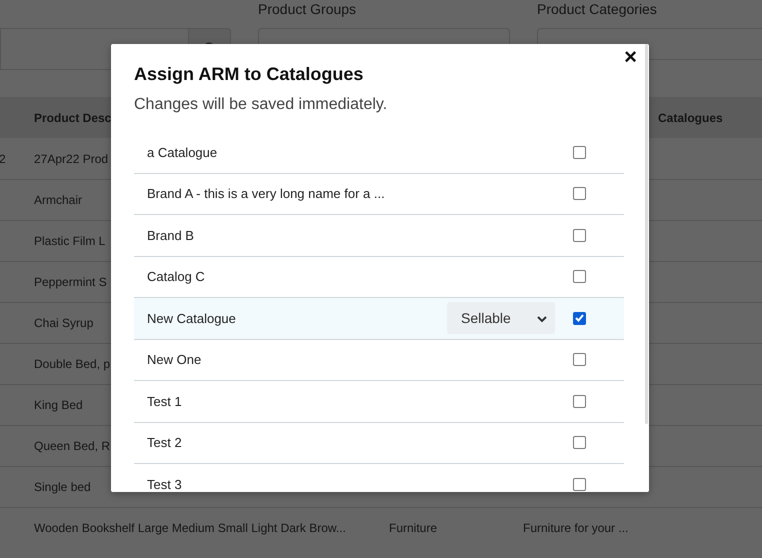  I want to click on catalogue-row: New Catalogue Sellable, so click(379, 319).